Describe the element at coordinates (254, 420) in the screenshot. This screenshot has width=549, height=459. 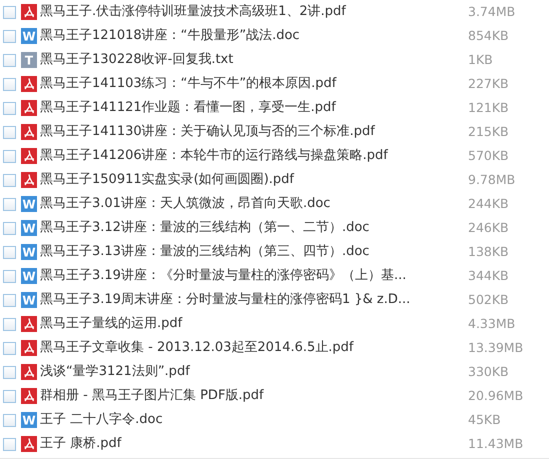
I see `file-name: 王子 二十八字令.doc` at that location.